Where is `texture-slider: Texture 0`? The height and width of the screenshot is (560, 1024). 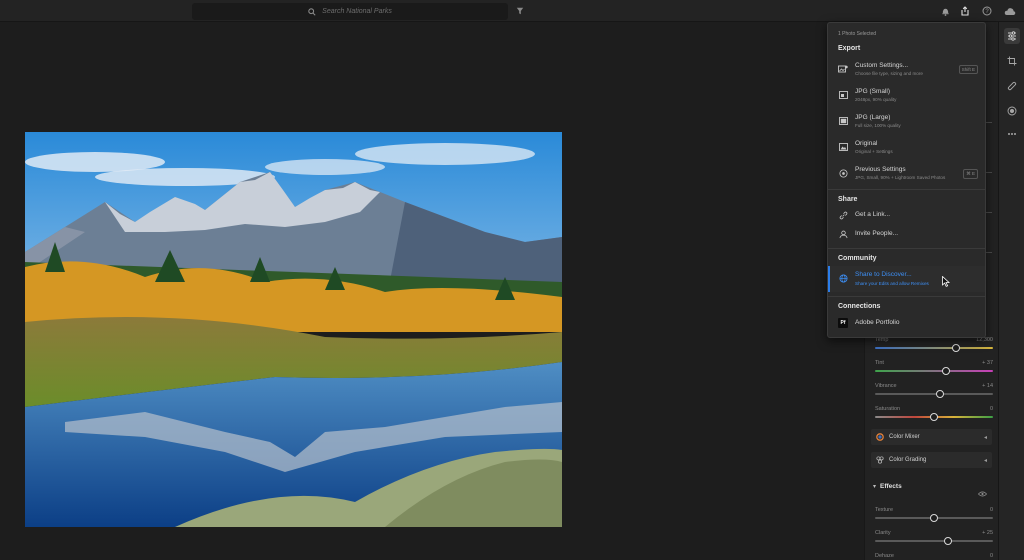 texture-slider: Texture 0 is located at coordinates (934, 517).